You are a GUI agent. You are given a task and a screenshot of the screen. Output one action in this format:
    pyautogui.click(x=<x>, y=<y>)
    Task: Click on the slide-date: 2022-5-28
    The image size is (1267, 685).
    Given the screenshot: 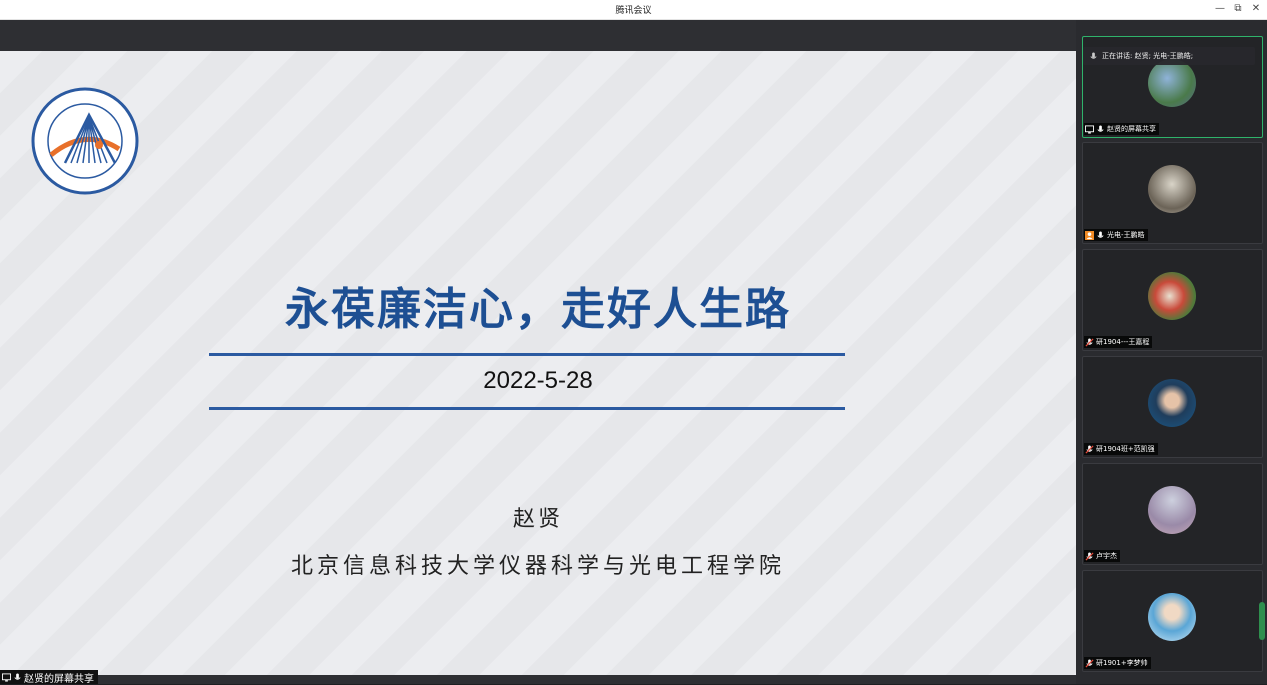 What is the action you would take?
    pyautogui.click(x=538, y=380)
    